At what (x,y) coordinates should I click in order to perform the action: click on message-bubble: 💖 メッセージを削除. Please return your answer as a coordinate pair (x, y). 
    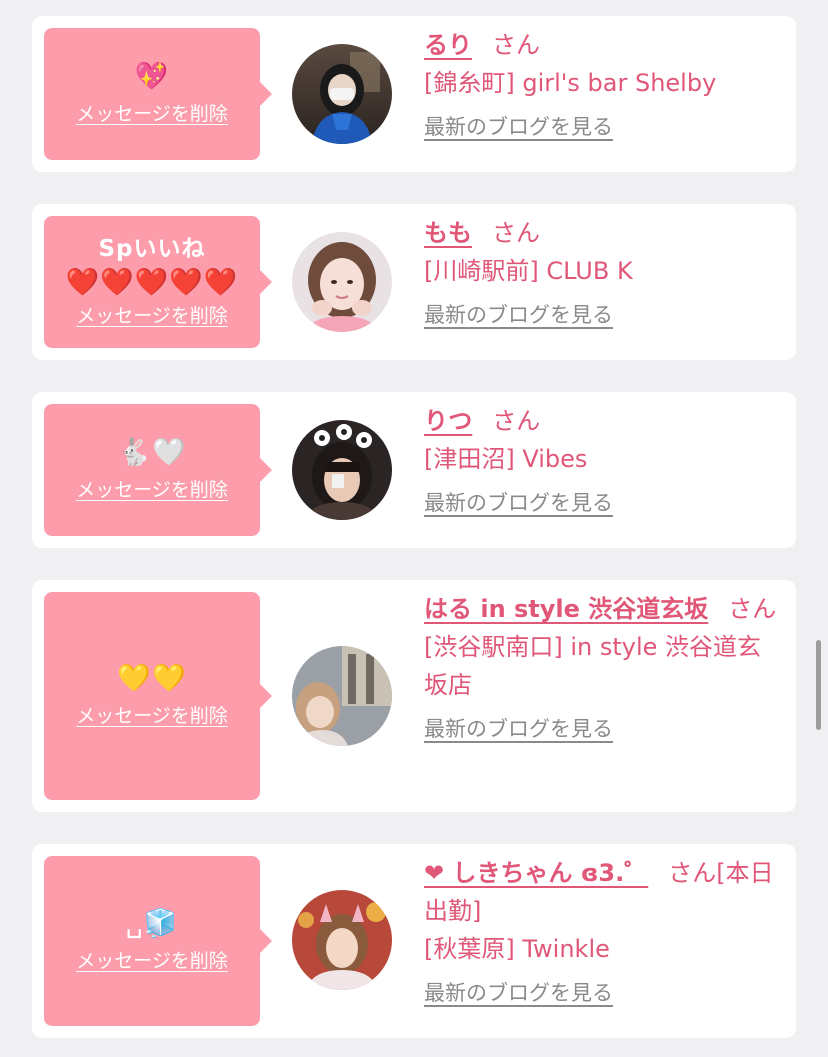
    Looking at the image, I should click on (158, 94).